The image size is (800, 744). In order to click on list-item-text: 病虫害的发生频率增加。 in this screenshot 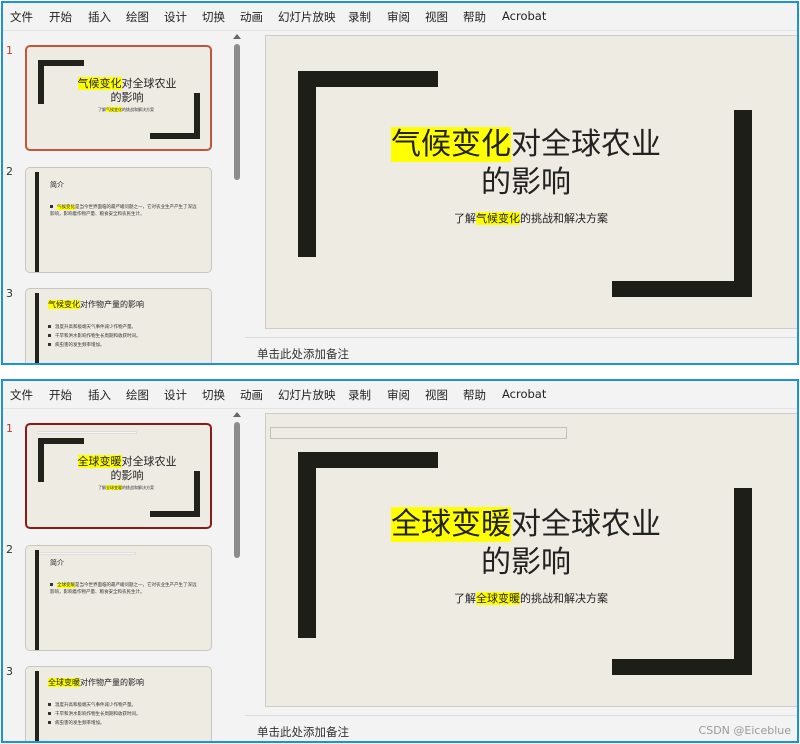, I will do `click(80, 345)`.